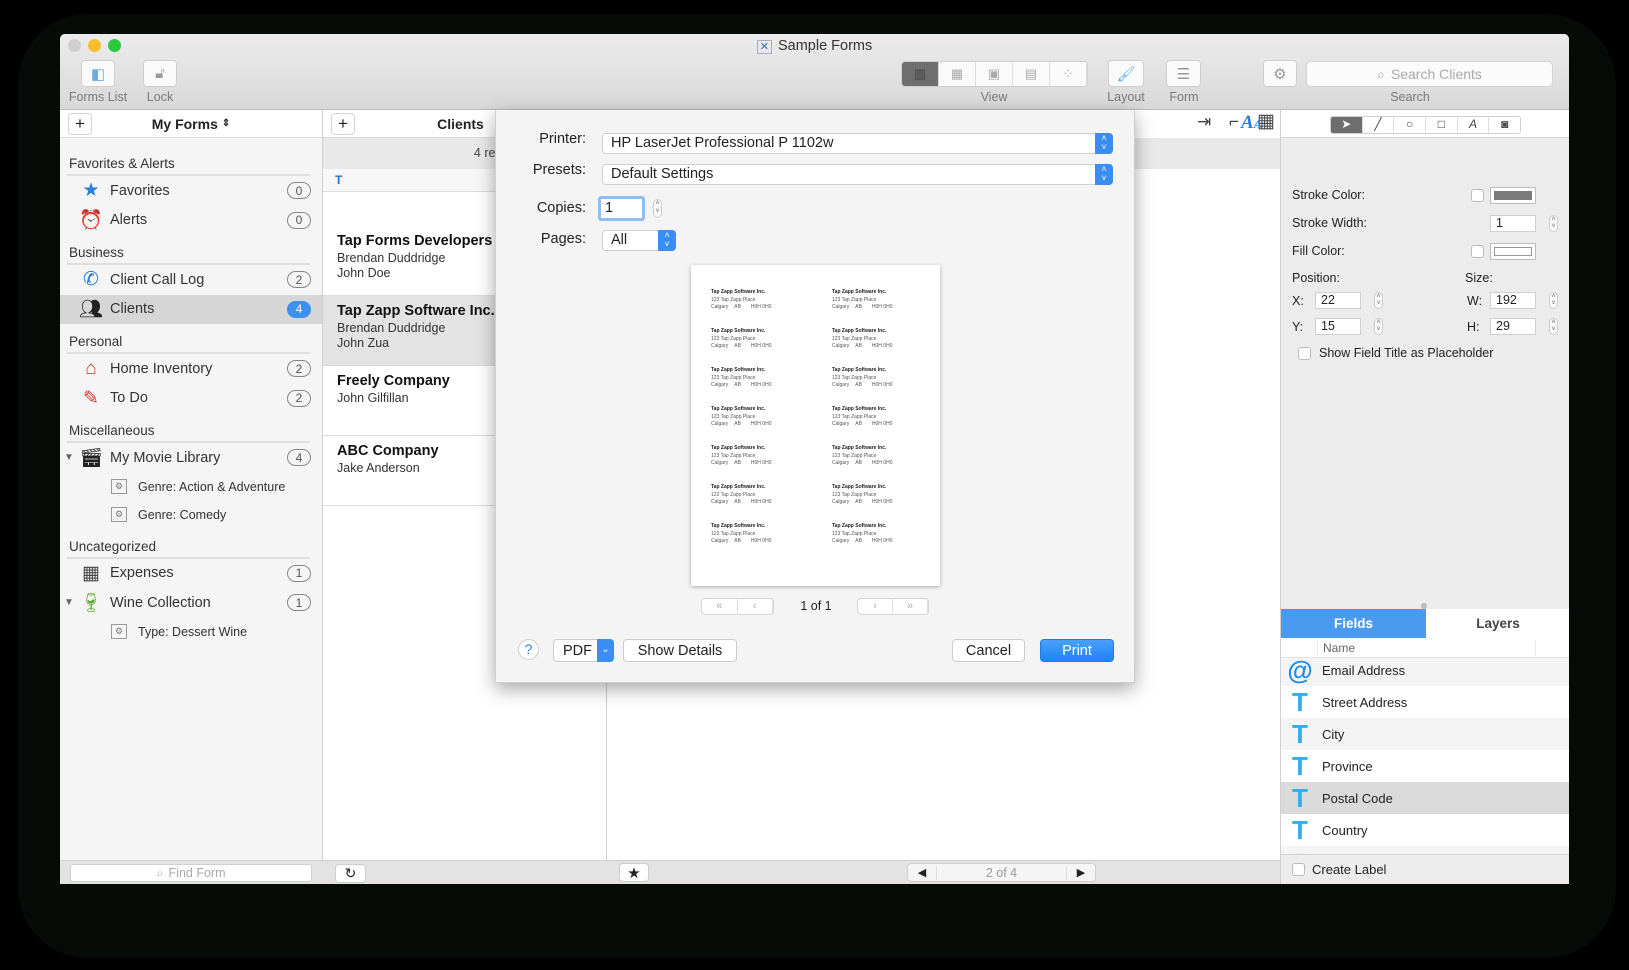 The height and width of the screenshot is (970, 1629). I want to click on oval-tool-icon: ○, so click(1409, 125).